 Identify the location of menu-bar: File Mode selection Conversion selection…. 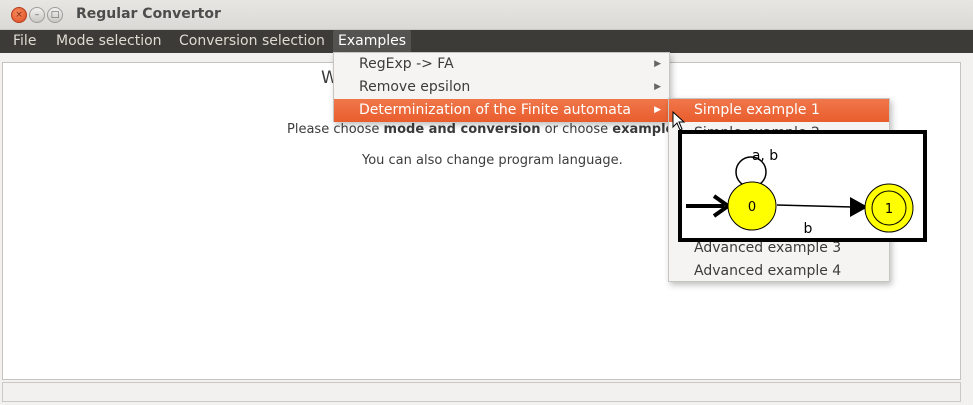
(486, 41).